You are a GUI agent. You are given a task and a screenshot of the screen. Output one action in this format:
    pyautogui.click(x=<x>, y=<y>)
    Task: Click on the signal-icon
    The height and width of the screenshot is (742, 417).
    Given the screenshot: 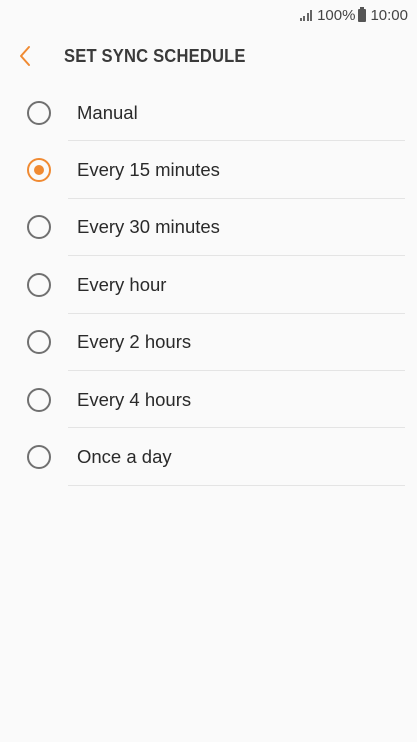 What is the action you would take?
    pyautogui.click(x=306, y=15)
    